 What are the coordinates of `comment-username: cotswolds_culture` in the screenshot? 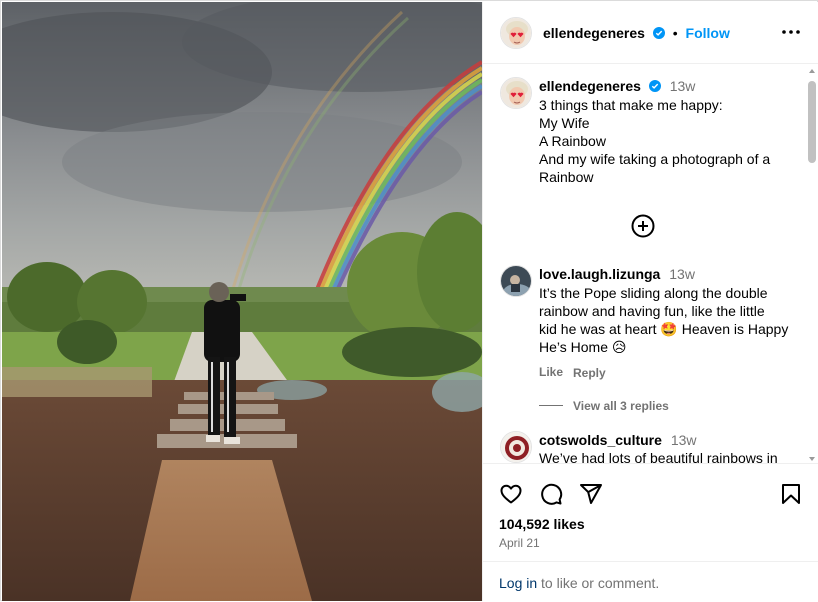 It's located at (600, 440).